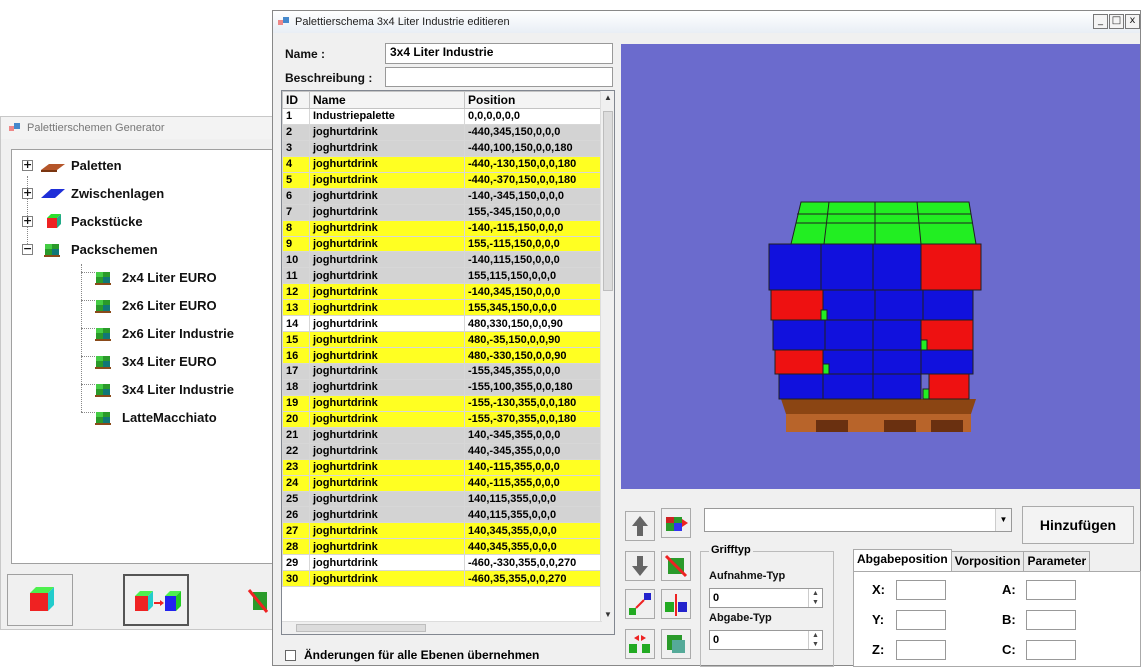 This screenshot has height=667, width=1141. What do you see at coordinates (536, 164) in the screenshot?
I see `position-cell: -440,-130,150,0,0,180` at bounding box center [536, 164].